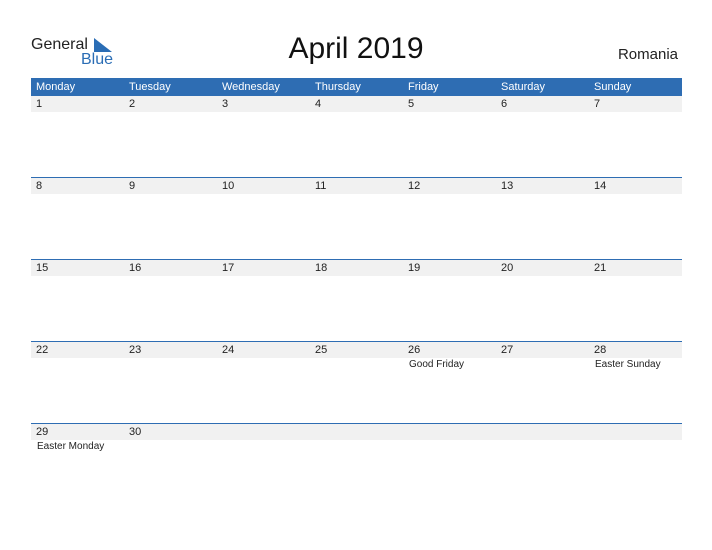 The image size is (712, 550). Describe the element at coordinates (338, 87) in the screenshot. I see `weekday-thursday: Thursday` at that location.